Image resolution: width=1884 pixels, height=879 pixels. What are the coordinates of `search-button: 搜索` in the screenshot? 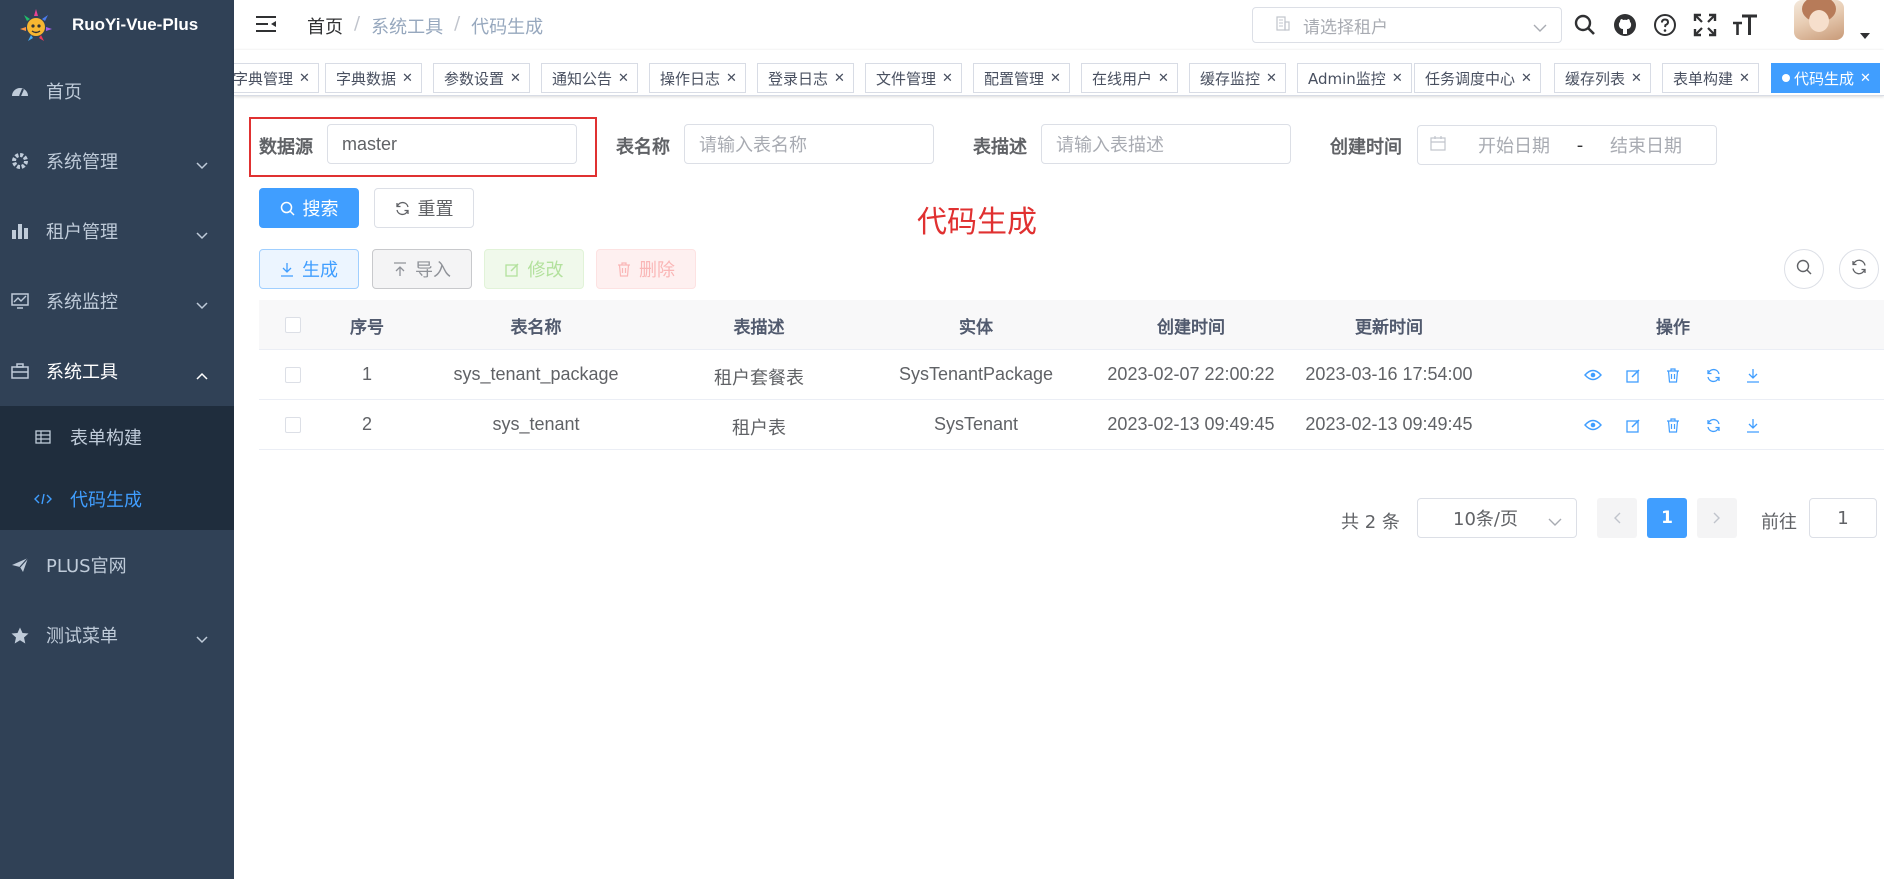 It's located at (309, 208).